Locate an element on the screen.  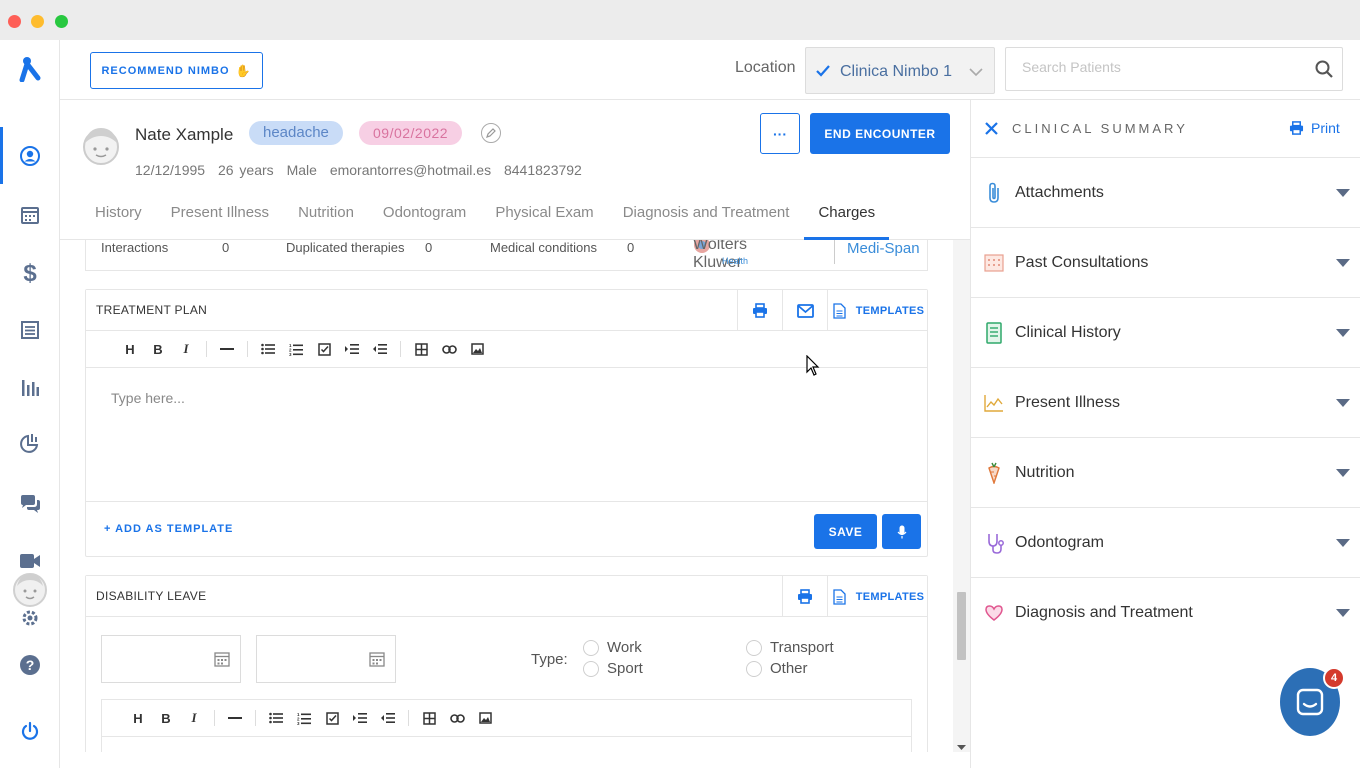
patient-icon is located at coordinates (30, 156).